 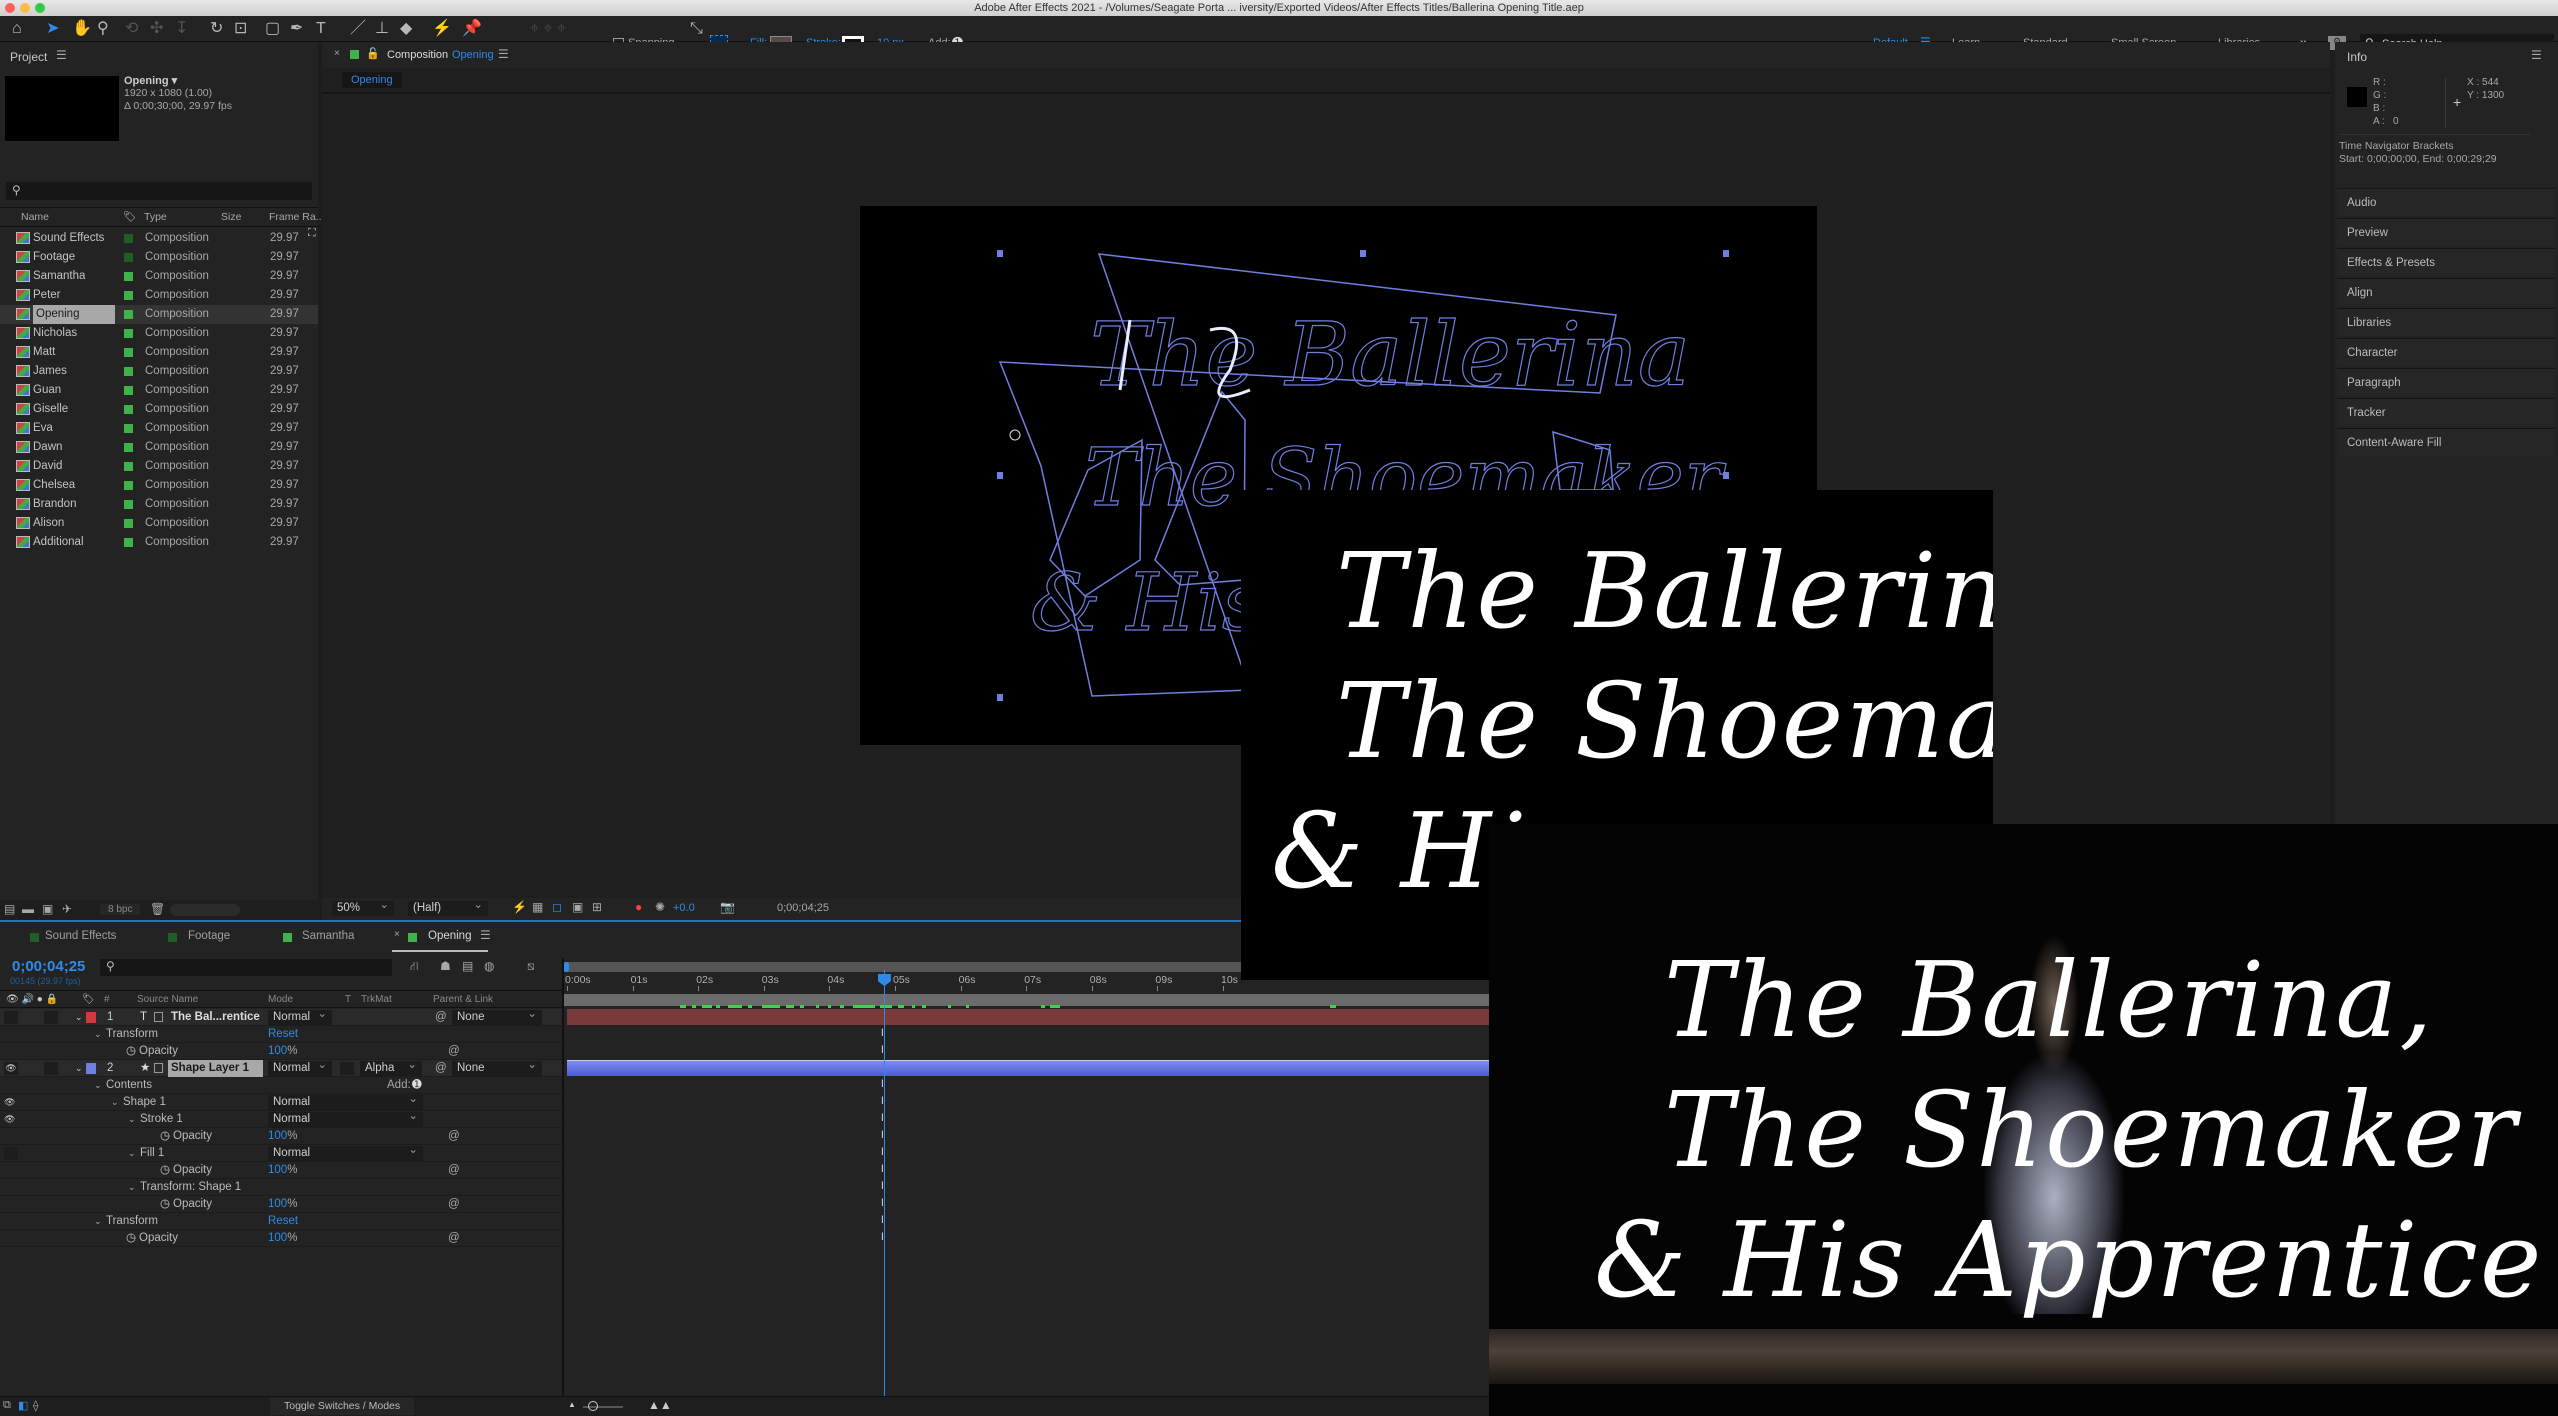 What do you see at coordinates (1028, 1068) in the screenshot?
I see `layer-2-duration-bar` at bounding box center [1028, 1068].